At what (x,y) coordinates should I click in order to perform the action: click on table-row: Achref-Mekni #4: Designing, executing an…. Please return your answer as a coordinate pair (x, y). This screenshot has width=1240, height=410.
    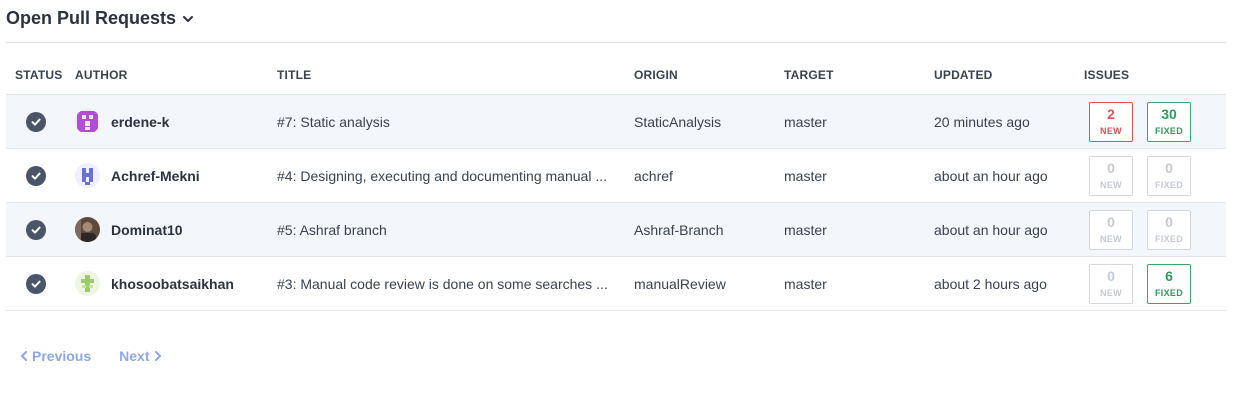
    Looking at the image, I should click on (616, 176).